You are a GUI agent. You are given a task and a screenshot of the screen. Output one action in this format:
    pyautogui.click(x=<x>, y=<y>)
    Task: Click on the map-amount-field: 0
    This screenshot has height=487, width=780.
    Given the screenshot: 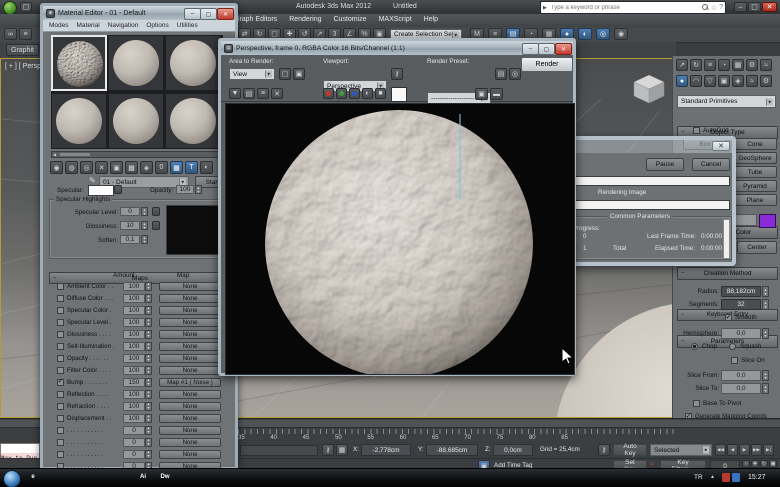 What is the action you would take?
    pyautogui.click(x=134, y=454)
    